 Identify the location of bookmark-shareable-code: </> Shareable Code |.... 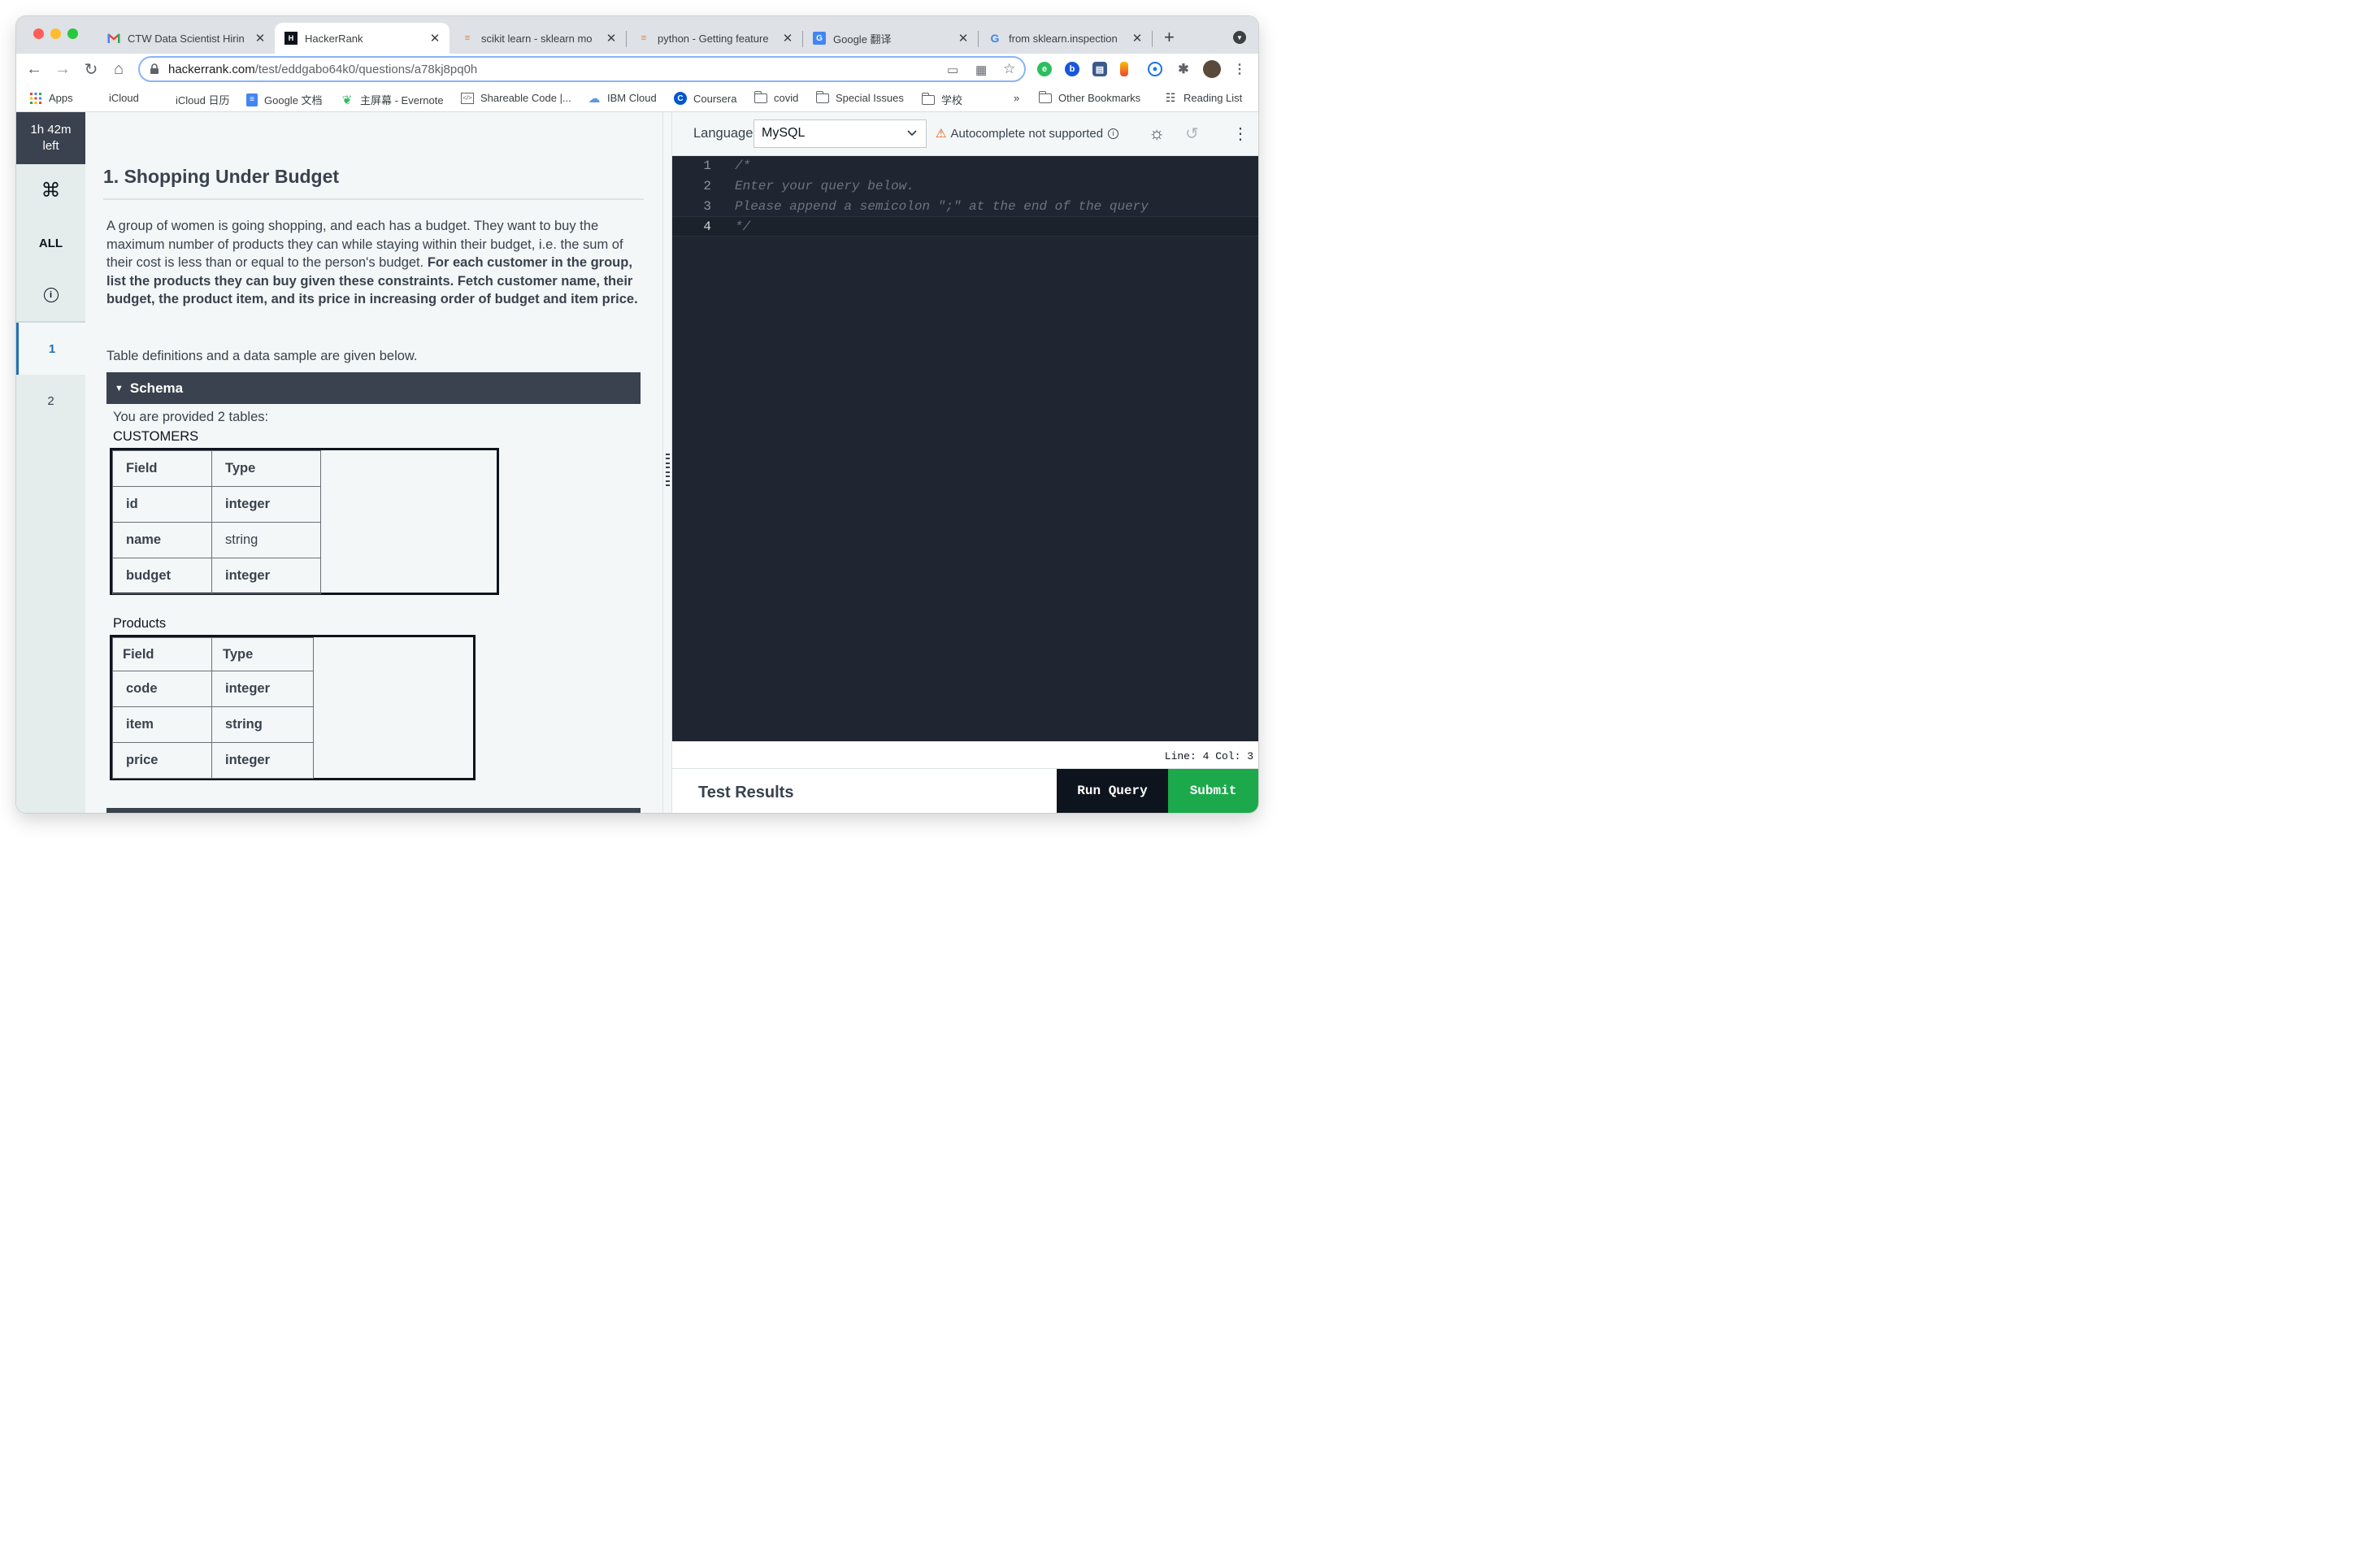
(516, 98).